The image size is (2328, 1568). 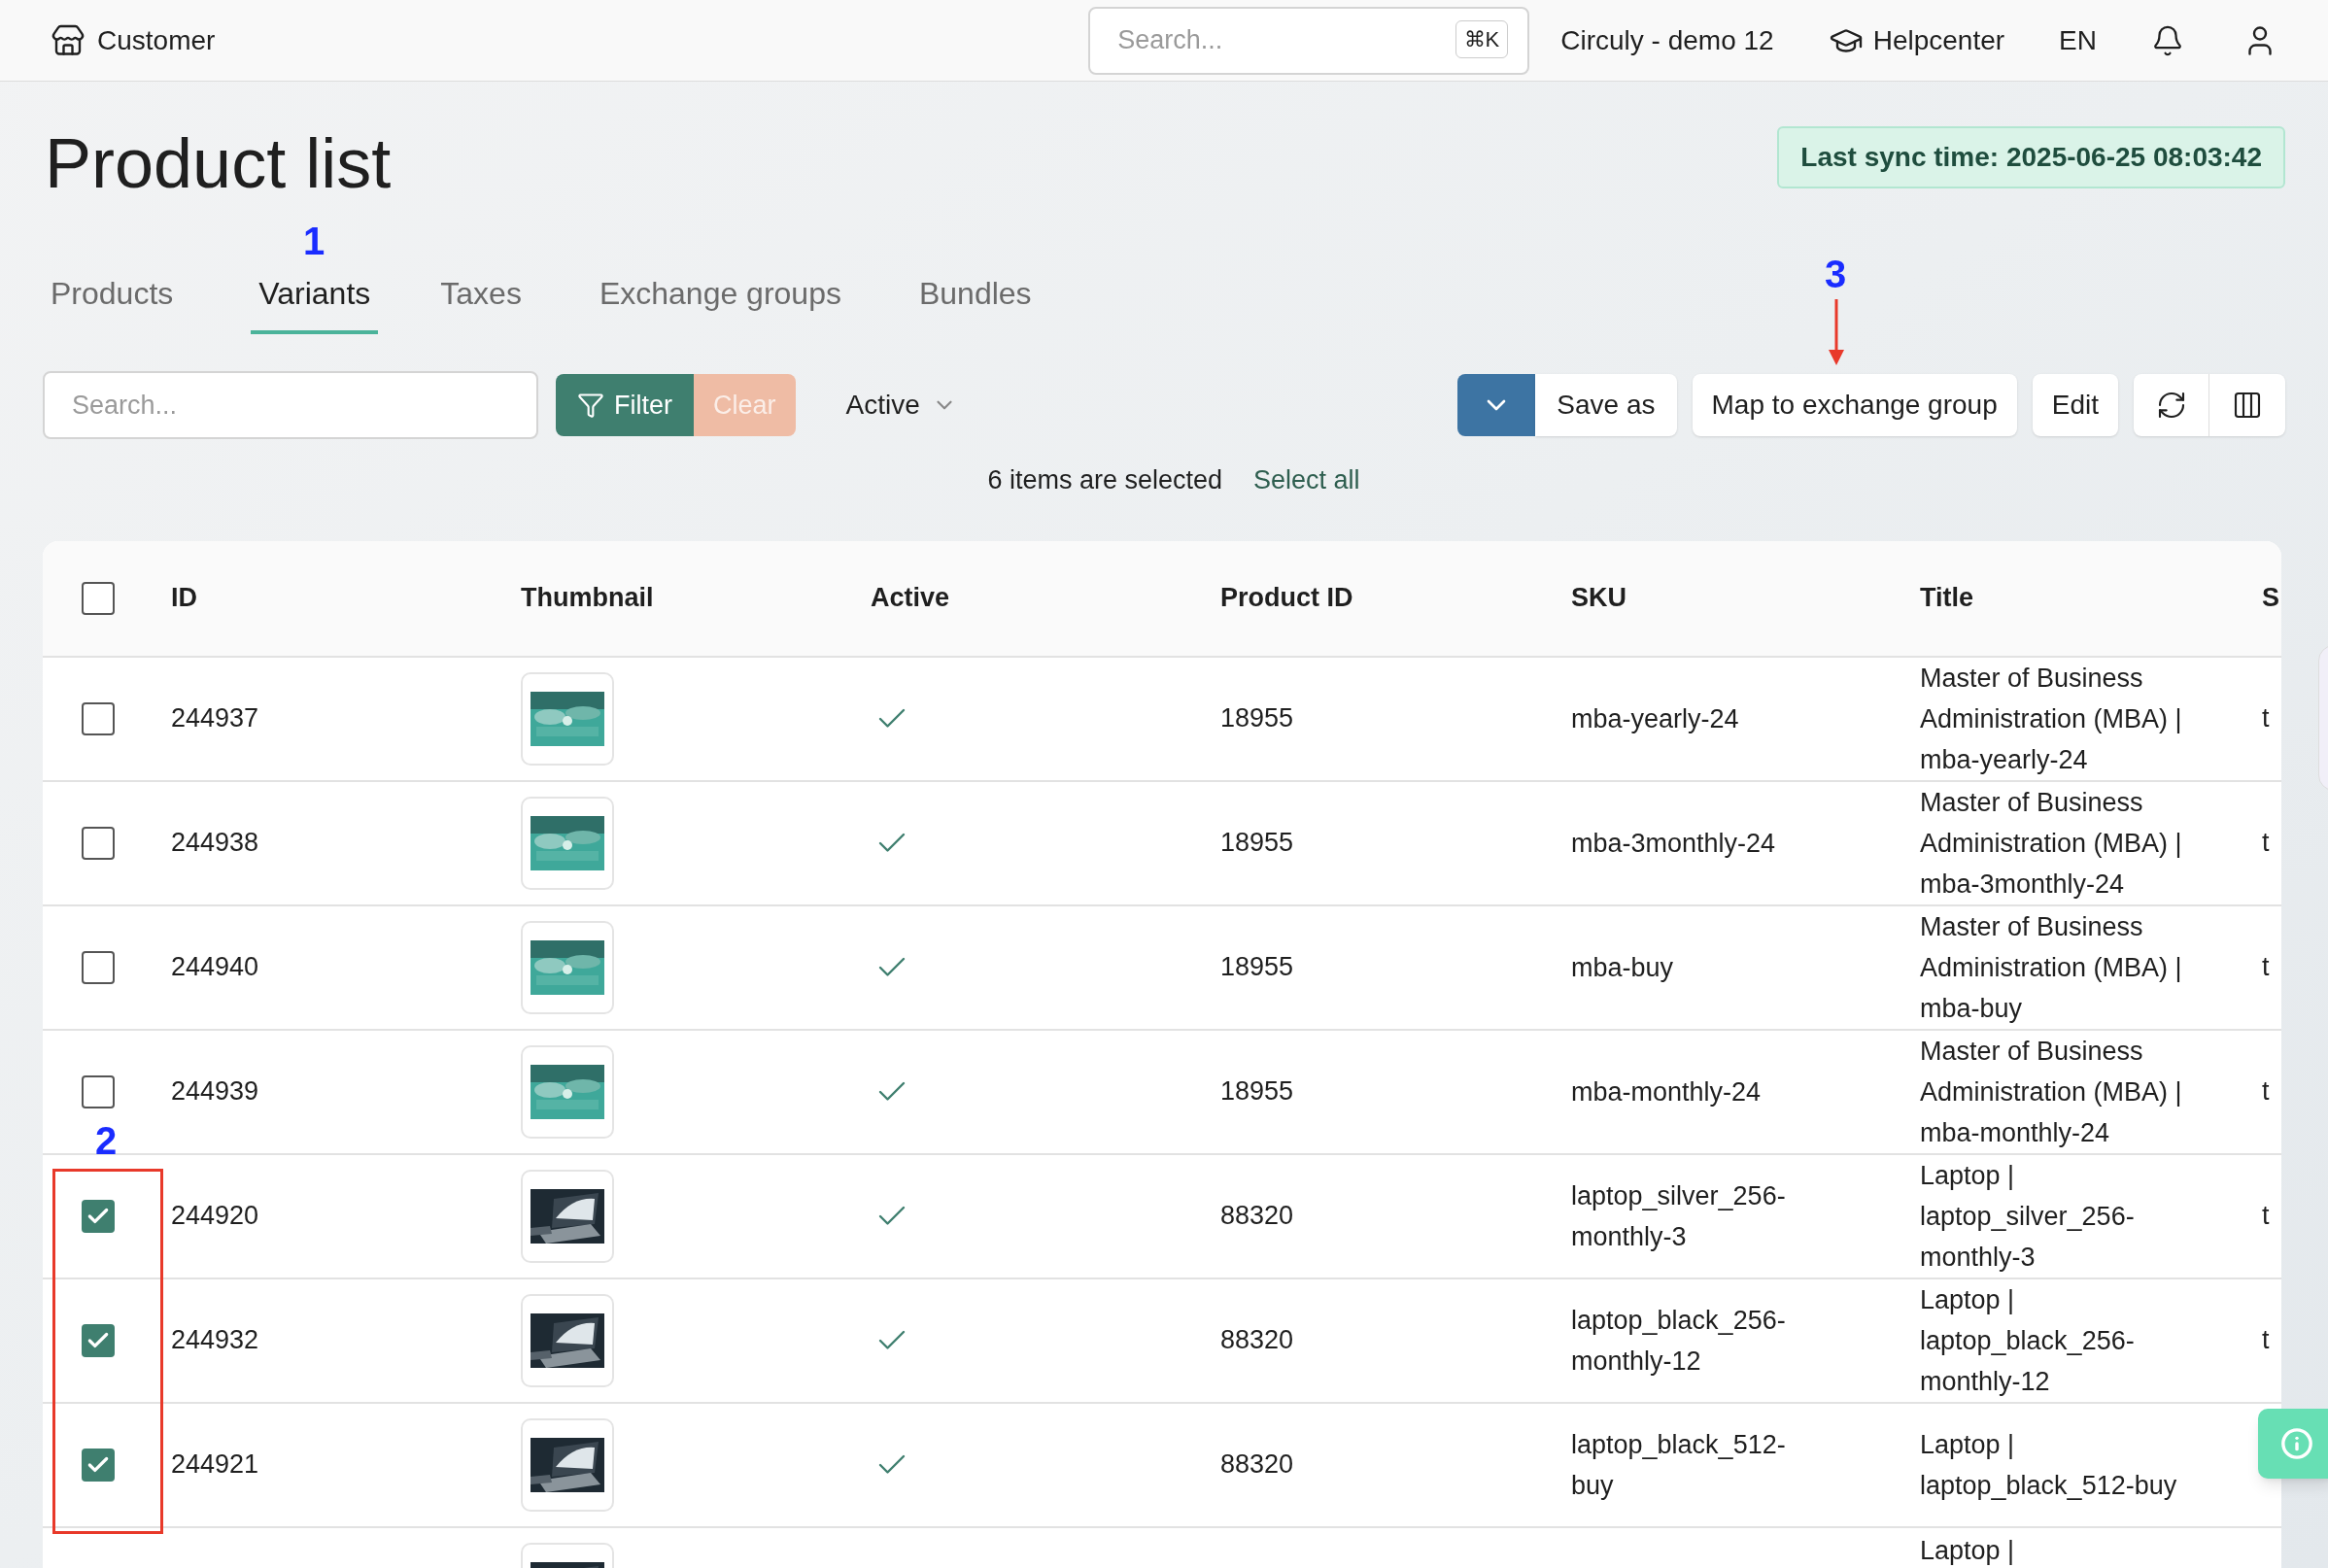 I want to click on table-cell: 244940, so click(x=215, y=967).